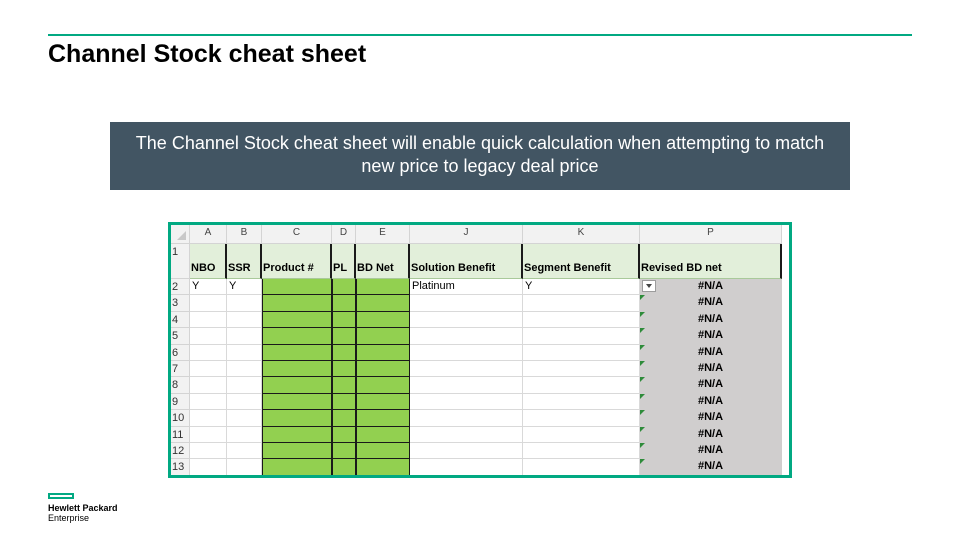 The height and width of the screenshot is (540, 960). Describe the element at coordinates (344, 418) in the screenshot. I see `cell-d10` at that location.